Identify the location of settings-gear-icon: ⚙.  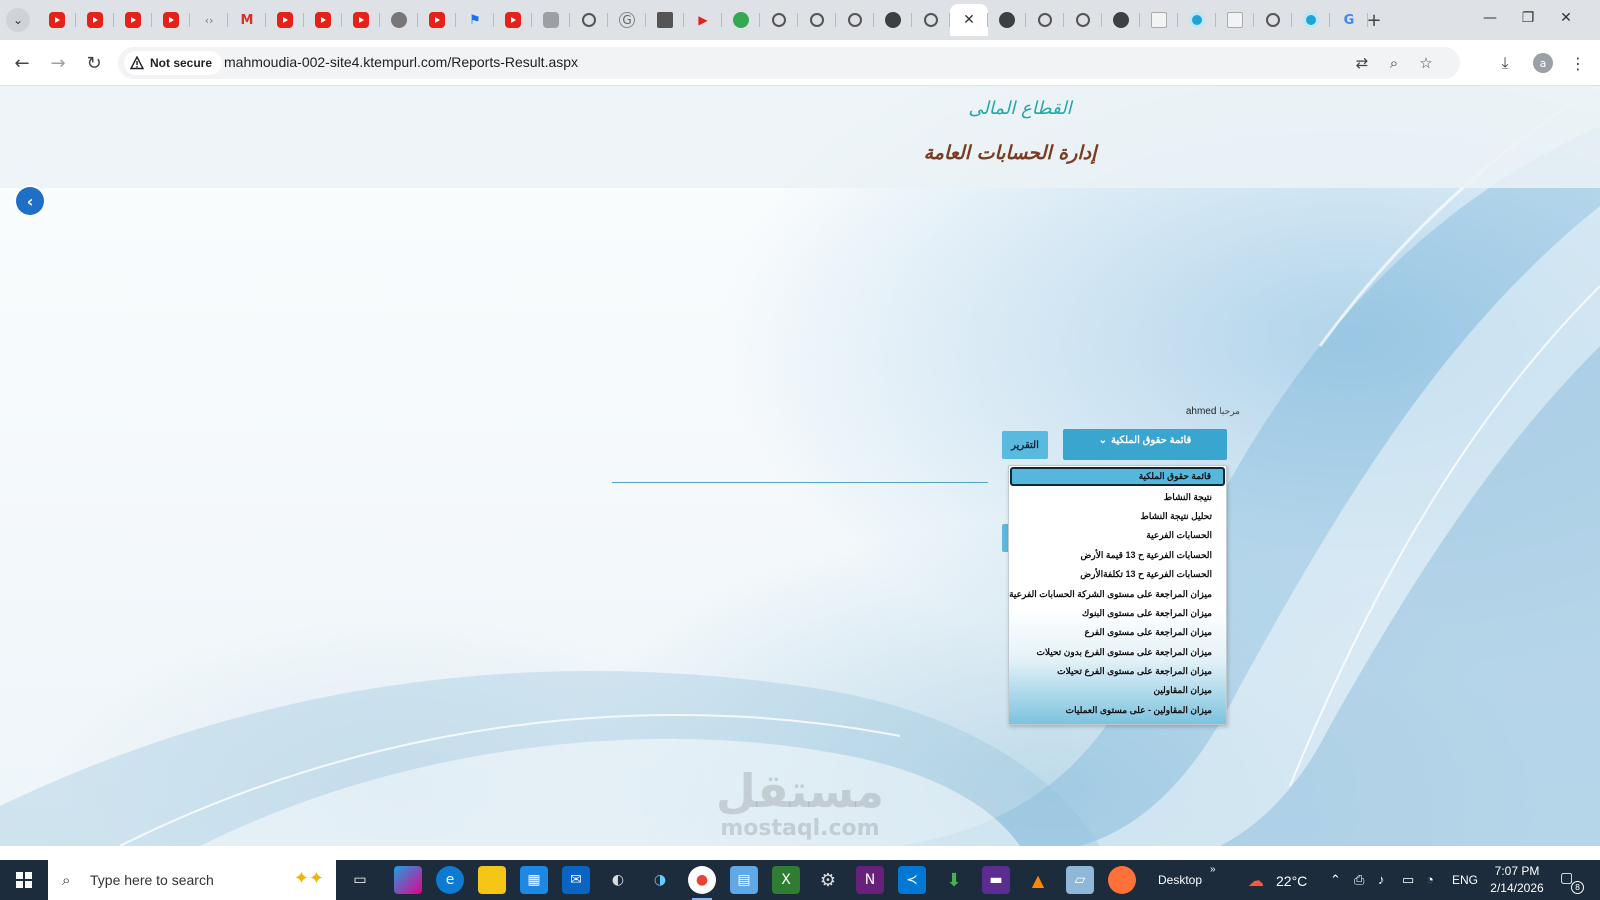
(828, 880).